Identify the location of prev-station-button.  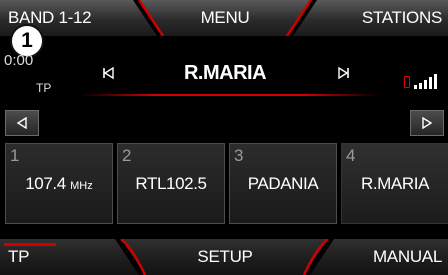
(22, 123).